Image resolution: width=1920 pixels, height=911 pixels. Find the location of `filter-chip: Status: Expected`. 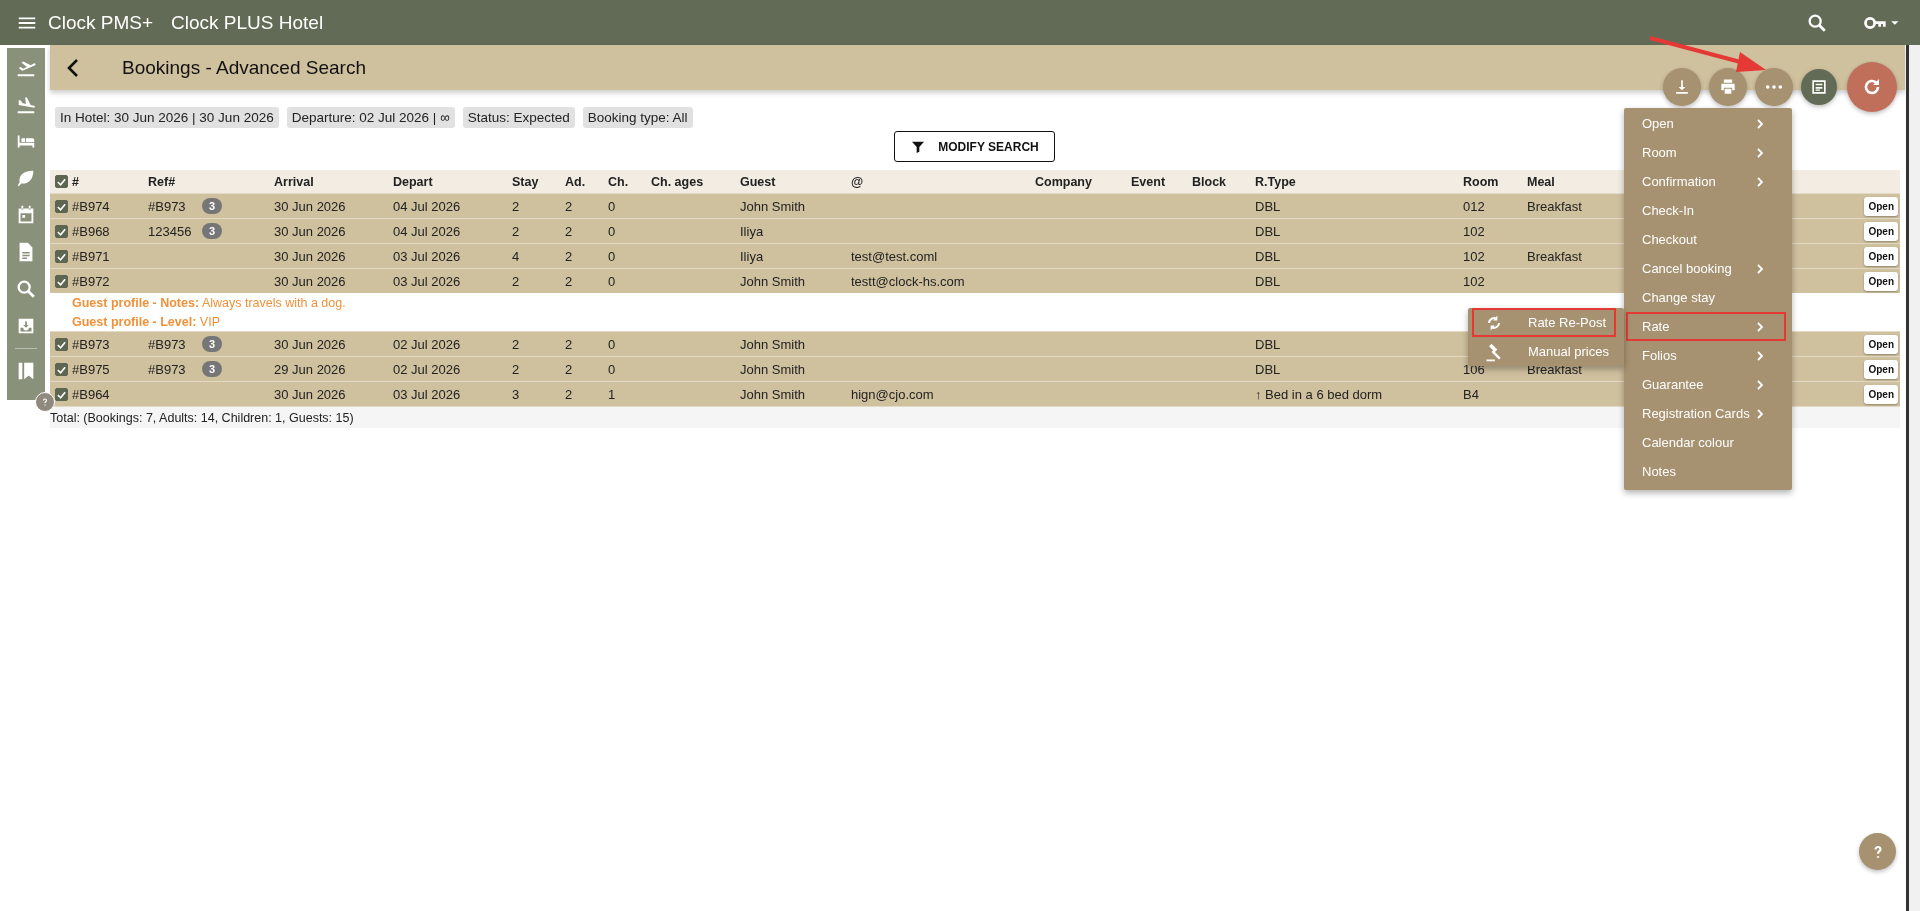

filter-chip: Status: Expected is located at coordinates (518, 117).